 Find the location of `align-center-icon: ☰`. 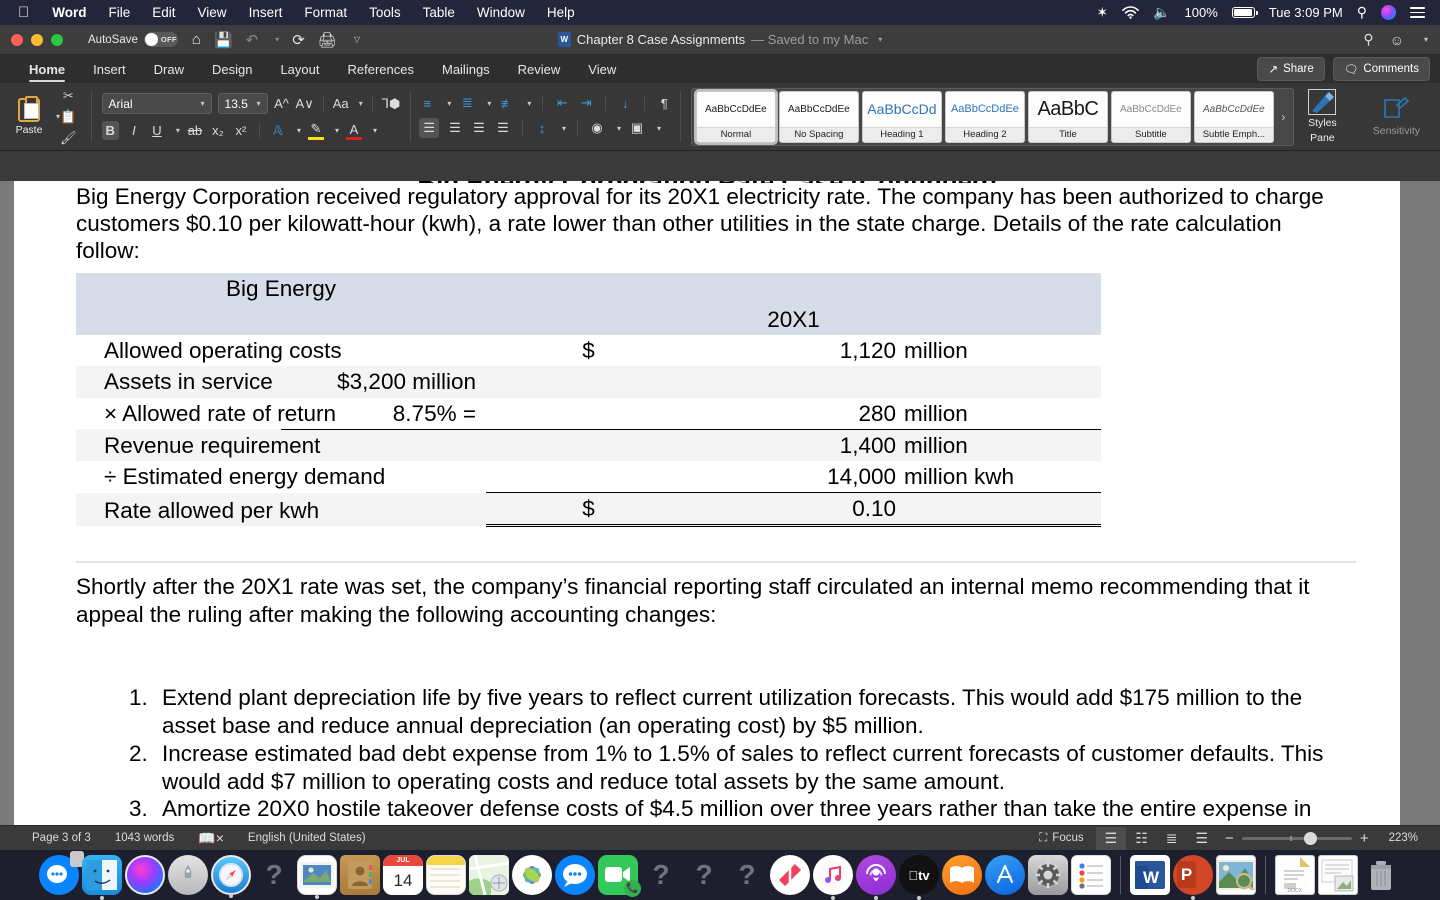

align-center-icon: ☰ is located at coordinates (455, 128).